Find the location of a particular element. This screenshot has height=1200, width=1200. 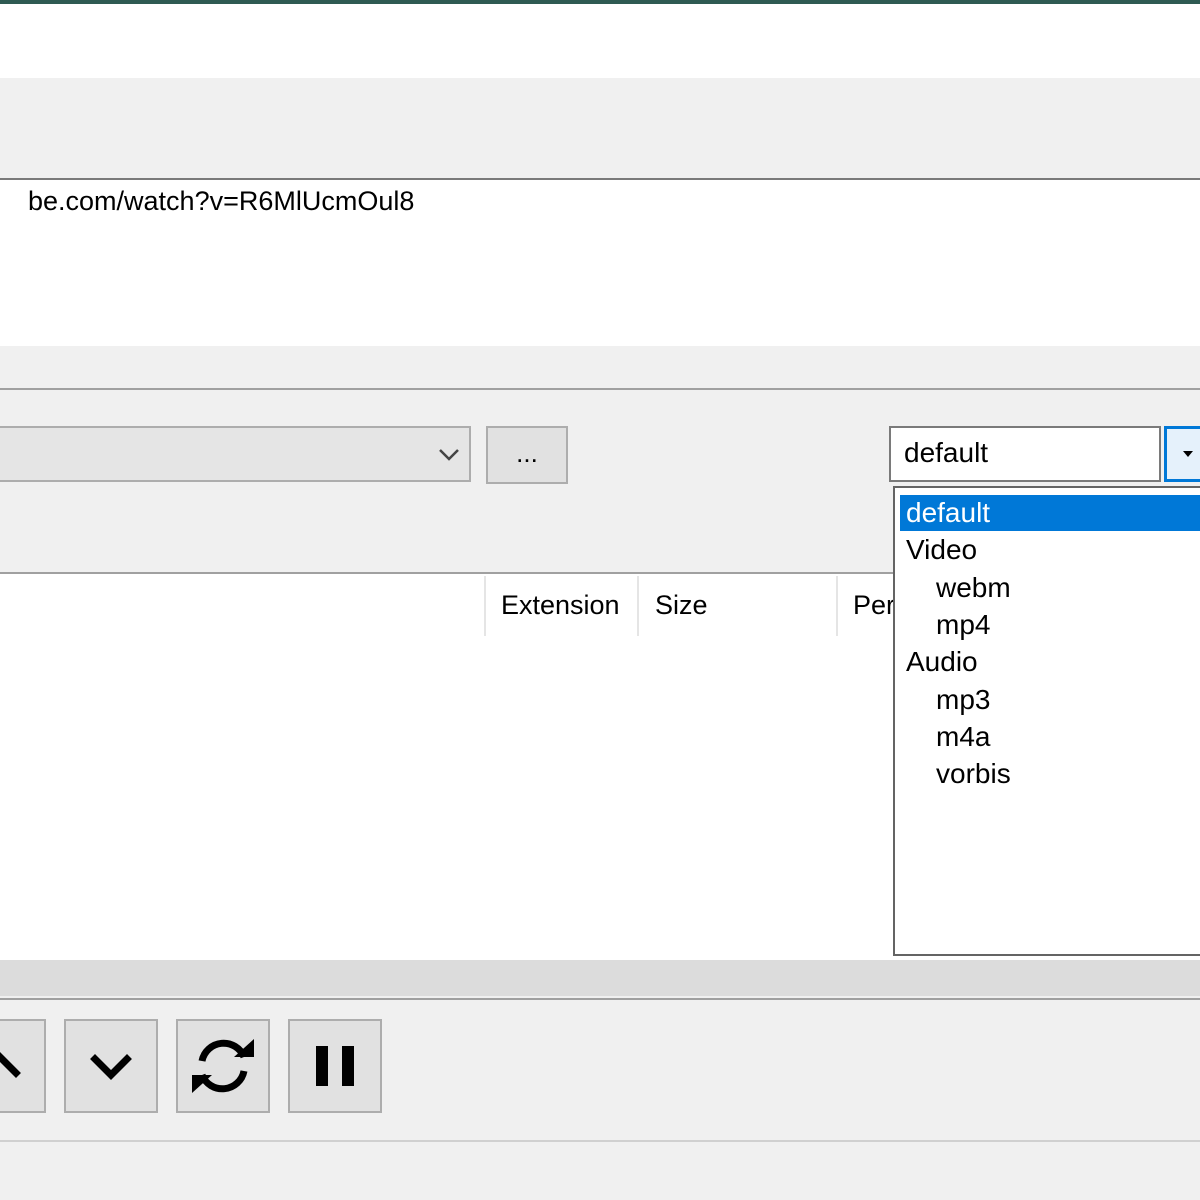

pause-button is located at coordinates (335, 1066).